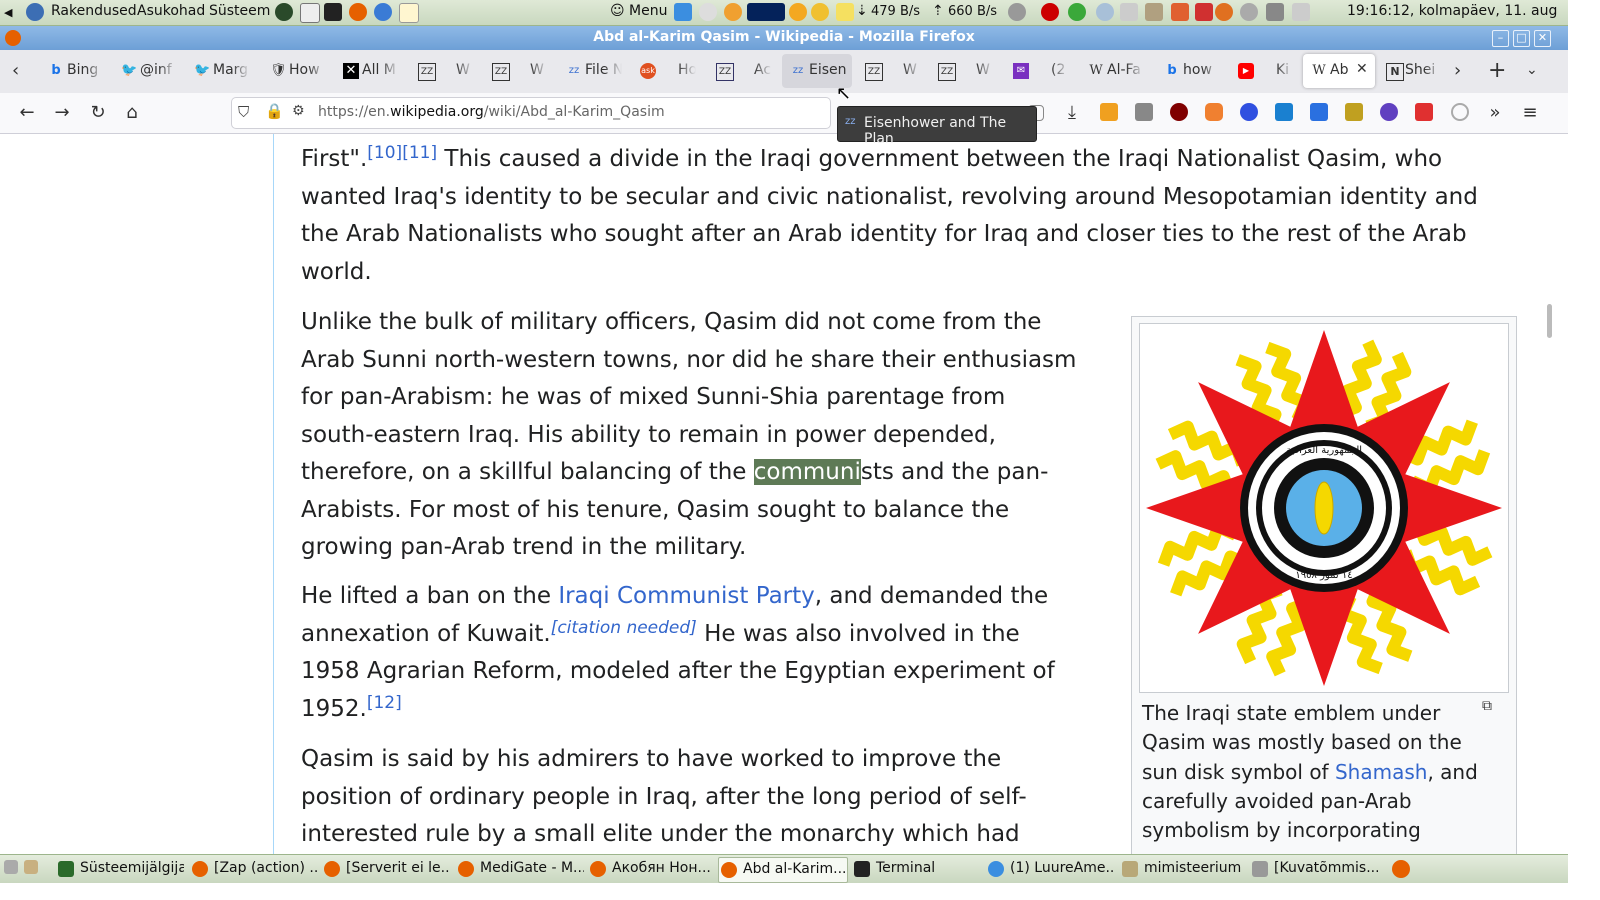 Image resolution: width=1600 pixels, height=900 pixels. What do you see at coordinates (1362, 69) in the screenshot?
I see `close-tab-icon: ✕` at bounding box center [1362, 69].